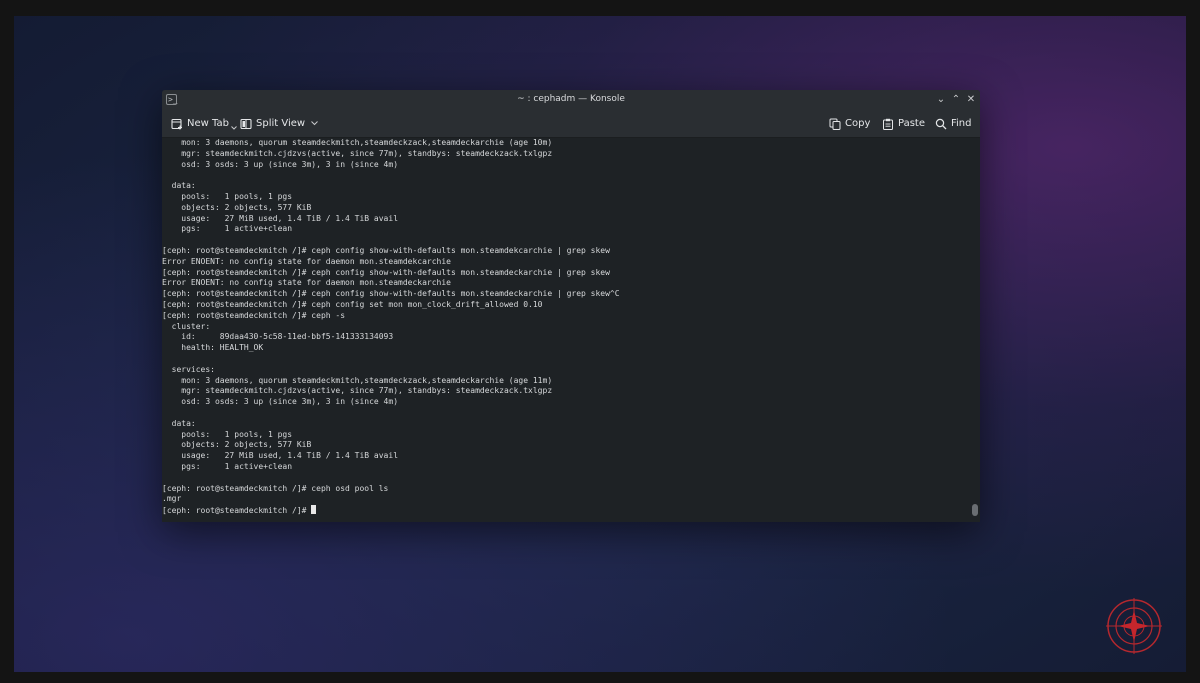  What do you see at coordinates (956, 100) in the screenshot?
I see `maximize-button: ⌃` at bounding box center [956, 100].